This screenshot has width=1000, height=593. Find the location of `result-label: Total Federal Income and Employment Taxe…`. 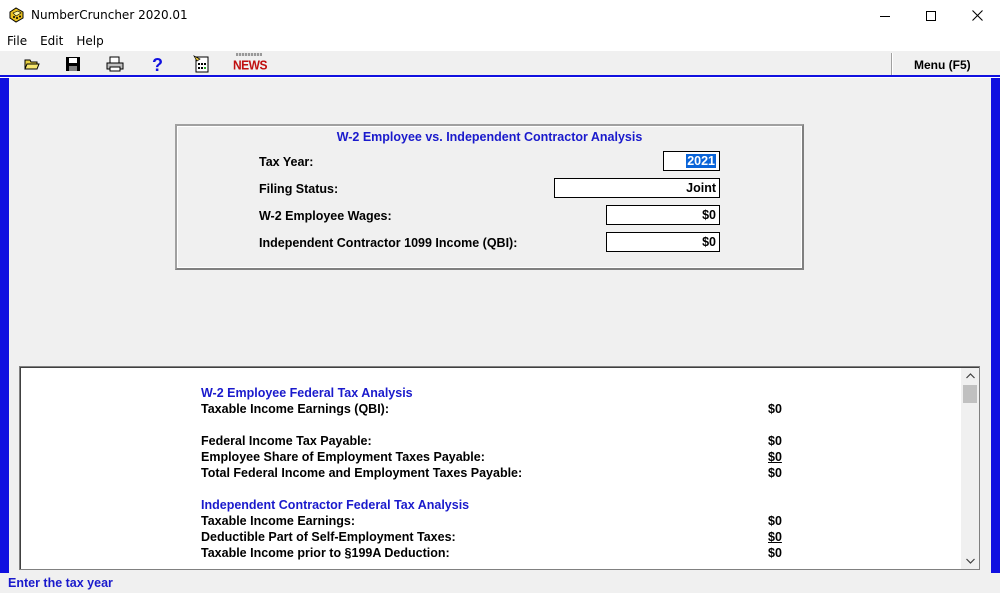

result-label: Total Federal Income and Employment Taxe… is located at coordinates (362, 473).